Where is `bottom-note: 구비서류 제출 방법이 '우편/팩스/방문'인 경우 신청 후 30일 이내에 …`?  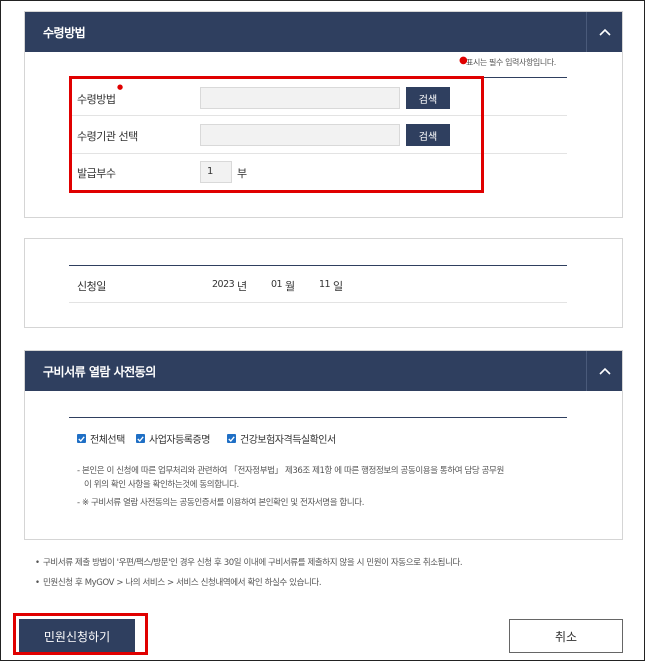
bottom-note: 구비서류 제출 방법이 '우편/팩스/방문'인 경우 신청 후 30일 이내에 … is located at coordinates (253, 563).